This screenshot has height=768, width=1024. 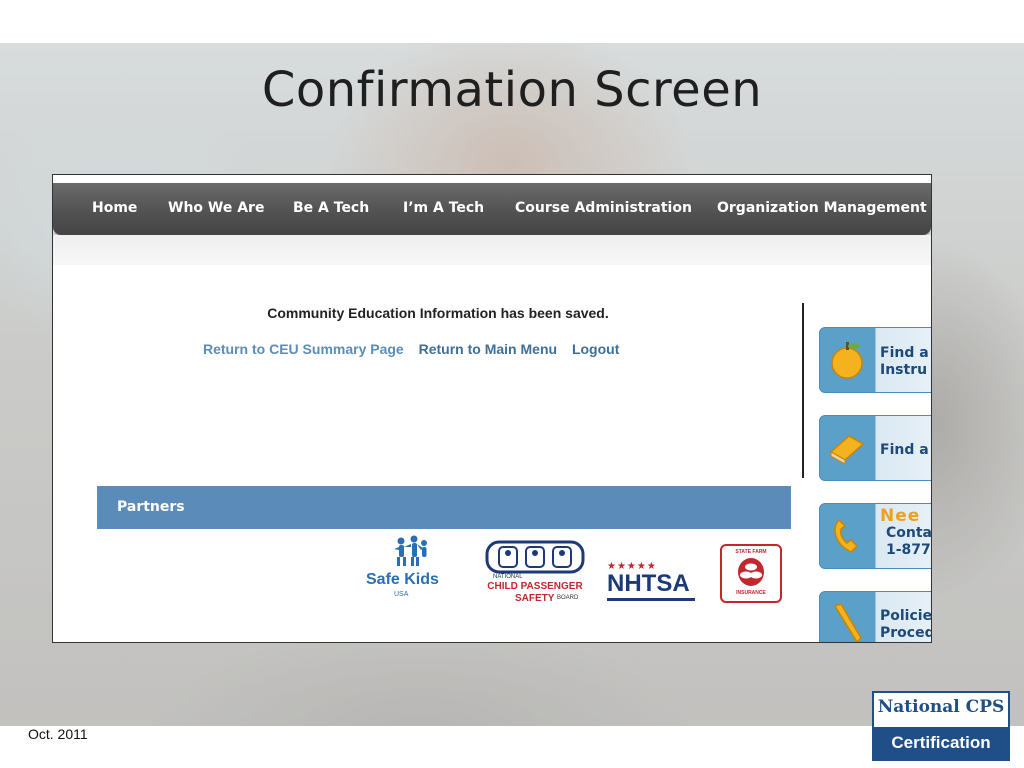 What do you see at coordinates (512, 90) in the screenshot?
I see `slide-title: Confirmation Screen` at bounding box center [512, 90].